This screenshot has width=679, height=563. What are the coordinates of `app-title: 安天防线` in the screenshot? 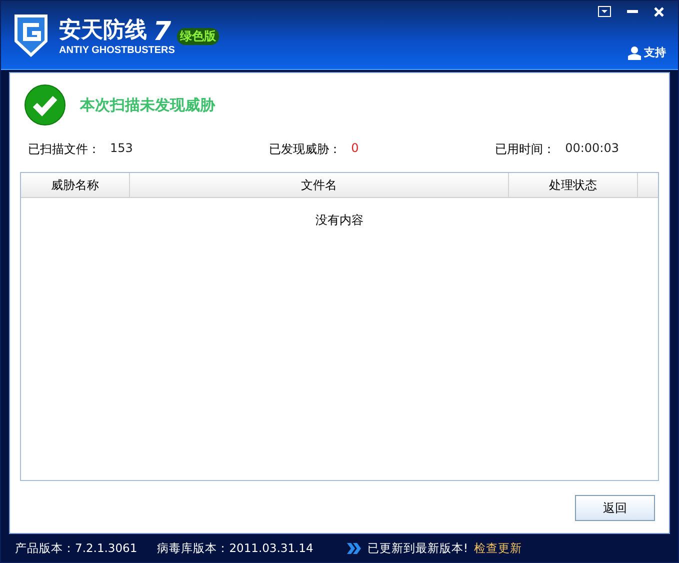 It's located at (103, 30).